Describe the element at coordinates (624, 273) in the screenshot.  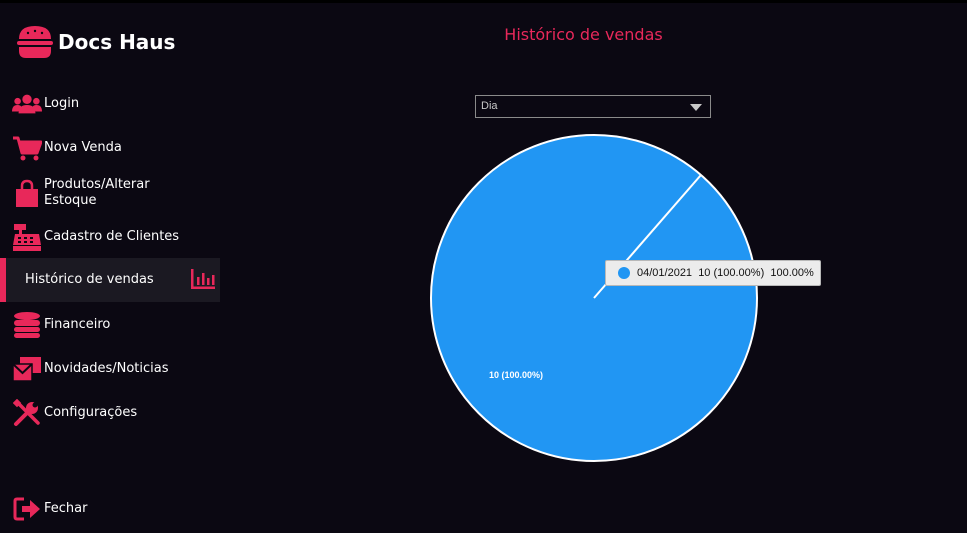
I see `tooltip-series-marker` at that location.